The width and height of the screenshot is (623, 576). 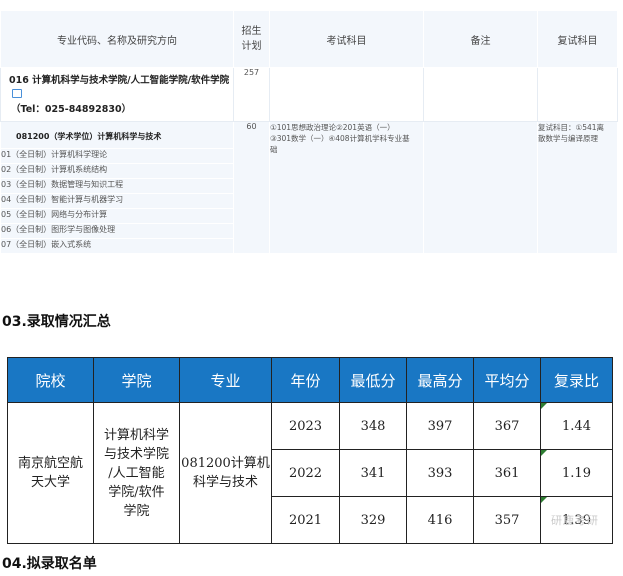 I want to click on header-retest: 复试科目, so click(x=577, y=39).